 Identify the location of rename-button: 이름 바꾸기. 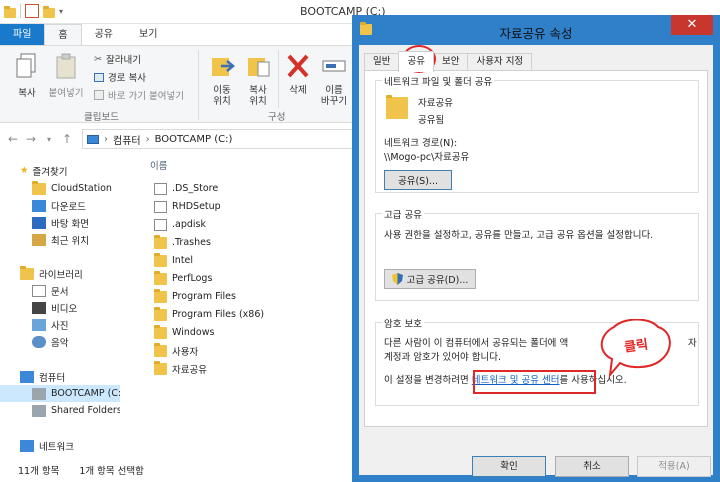
(334, 79).